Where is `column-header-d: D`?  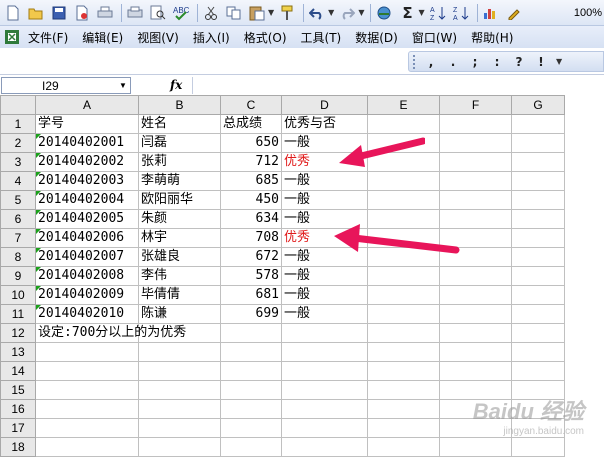 column-header-d: D is located at coordinates (325, 105).